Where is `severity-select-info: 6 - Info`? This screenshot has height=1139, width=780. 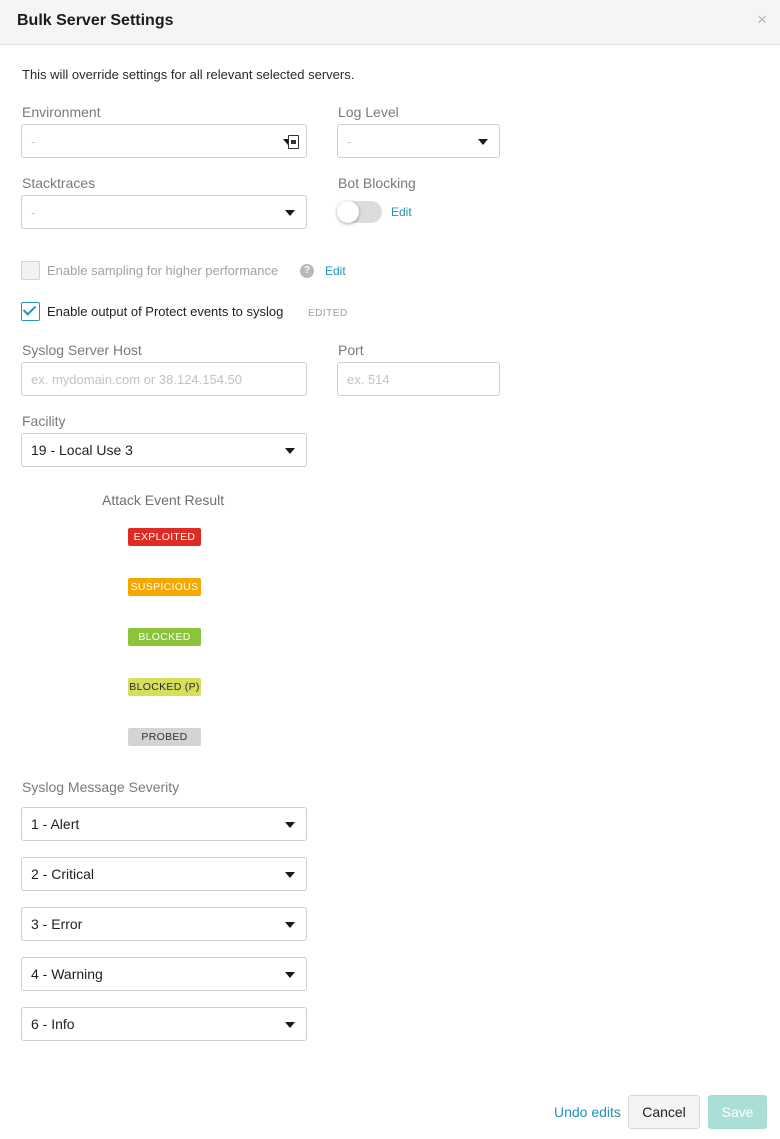
severity-select-info: 6 - Info is located at coordinates (164, 1024).